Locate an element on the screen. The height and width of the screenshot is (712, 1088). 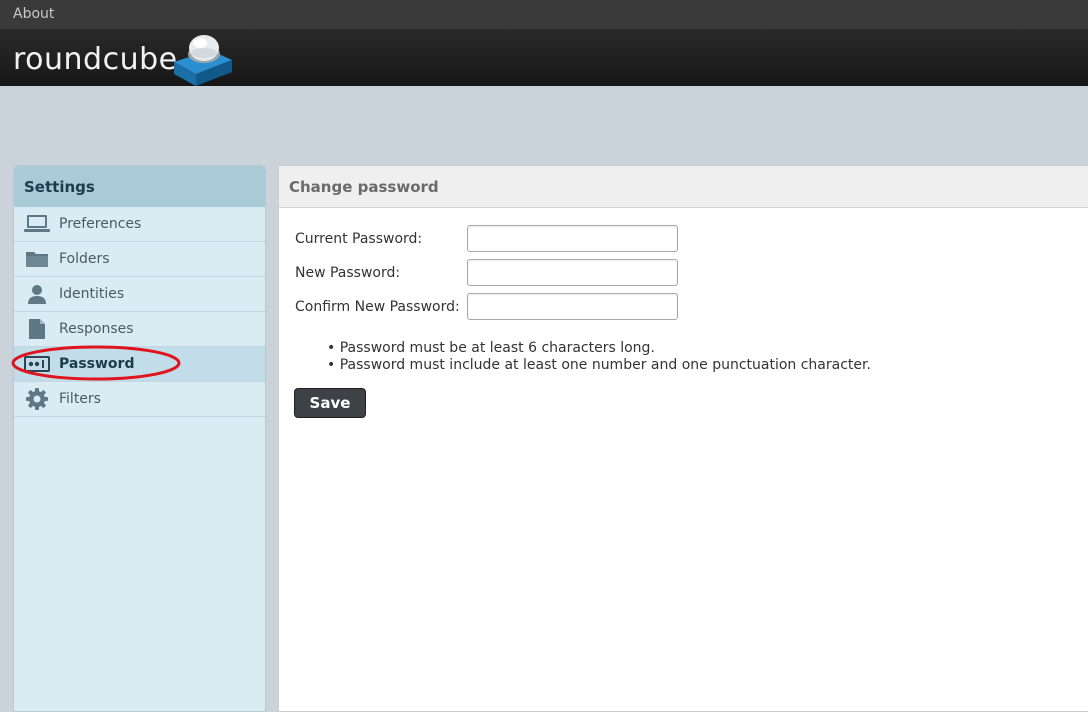
new-password-row: New Password: is located at coordinates (486, 272).